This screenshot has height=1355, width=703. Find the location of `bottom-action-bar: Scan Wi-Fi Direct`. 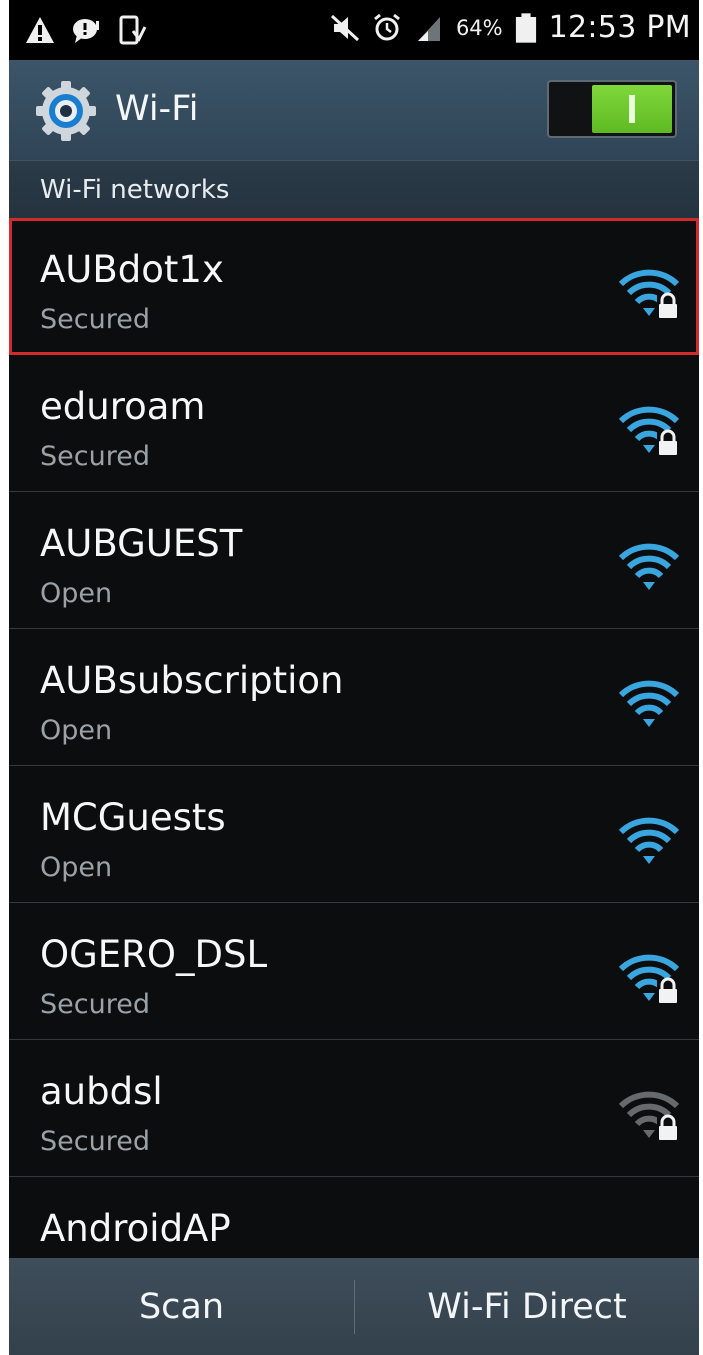

bottom-action-bar: Scan Wi-Fi Direct is located at coordinates (354, 1306).